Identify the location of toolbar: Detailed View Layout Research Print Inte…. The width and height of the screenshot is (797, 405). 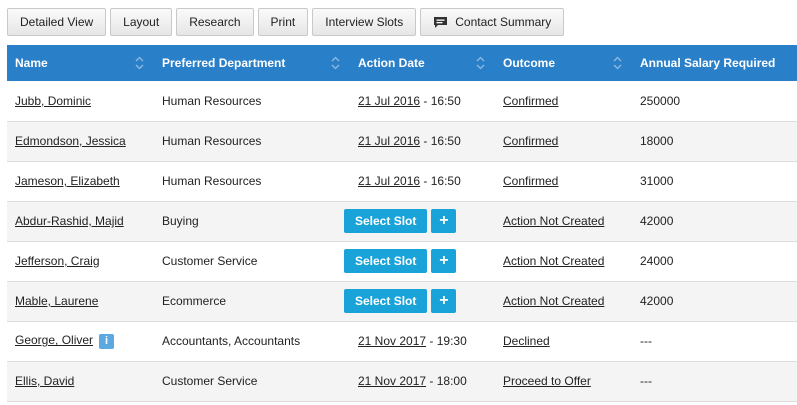
(286, 22).